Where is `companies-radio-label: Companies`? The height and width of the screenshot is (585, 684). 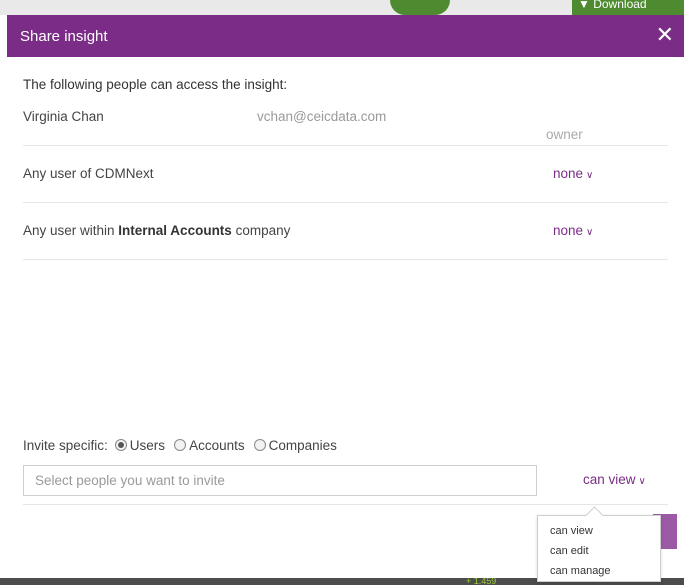 companies-radio-label: Companies is located at coordinates (303, 445).